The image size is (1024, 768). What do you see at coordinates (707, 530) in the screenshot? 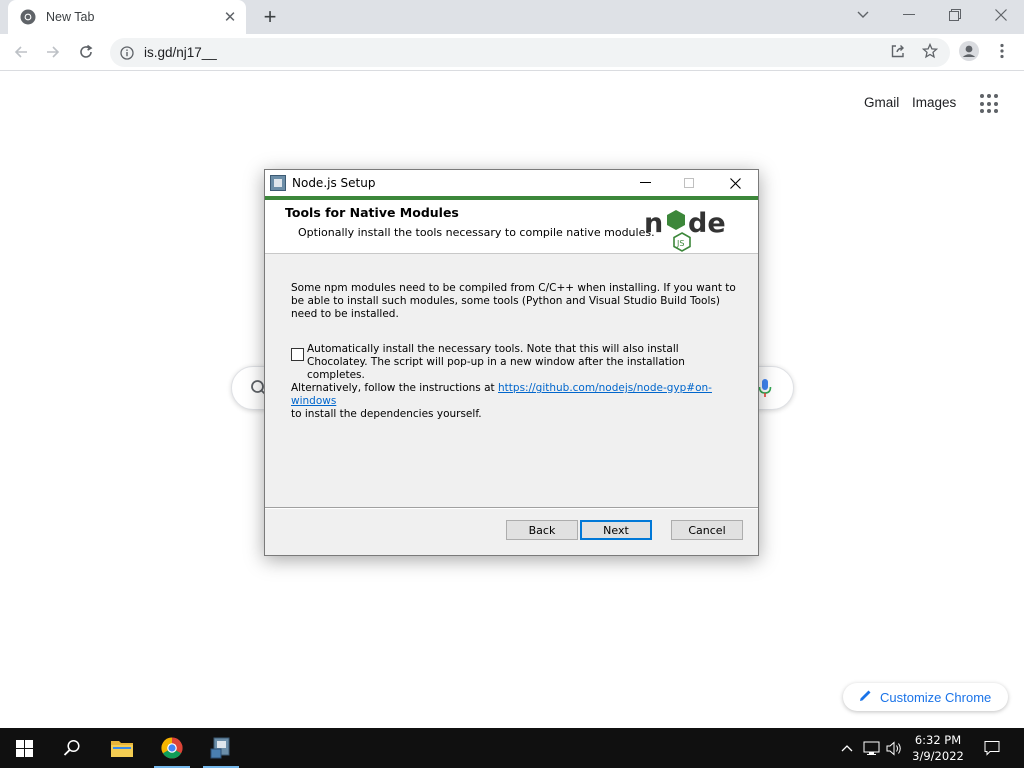
I see `cancel-button: Cancel` at bounding box center [707, 530].